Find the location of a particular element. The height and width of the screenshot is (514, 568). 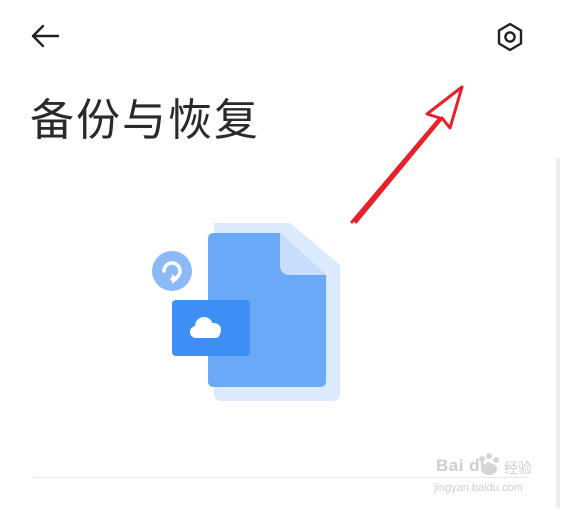

refresh-badge-icon is located at coordinates (172, 271).